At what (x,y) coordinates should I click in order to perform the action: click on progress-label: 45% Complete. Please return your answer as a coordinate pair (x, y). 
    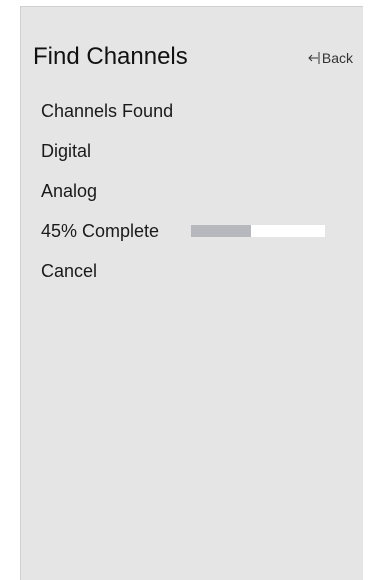
    Looking at the image, I should click on (100, 230).